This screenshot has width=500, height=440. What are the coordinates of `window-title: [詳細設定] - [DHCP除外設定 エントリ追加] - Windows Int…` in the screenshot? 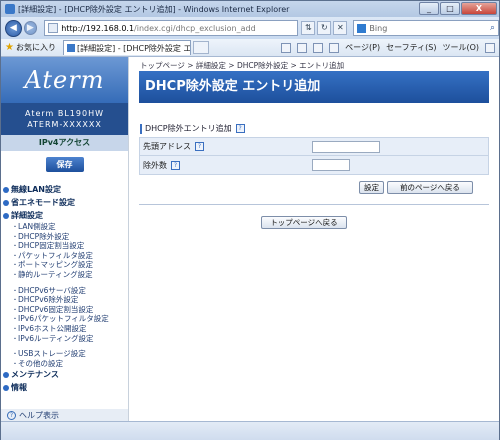 It's located at (154, 9).